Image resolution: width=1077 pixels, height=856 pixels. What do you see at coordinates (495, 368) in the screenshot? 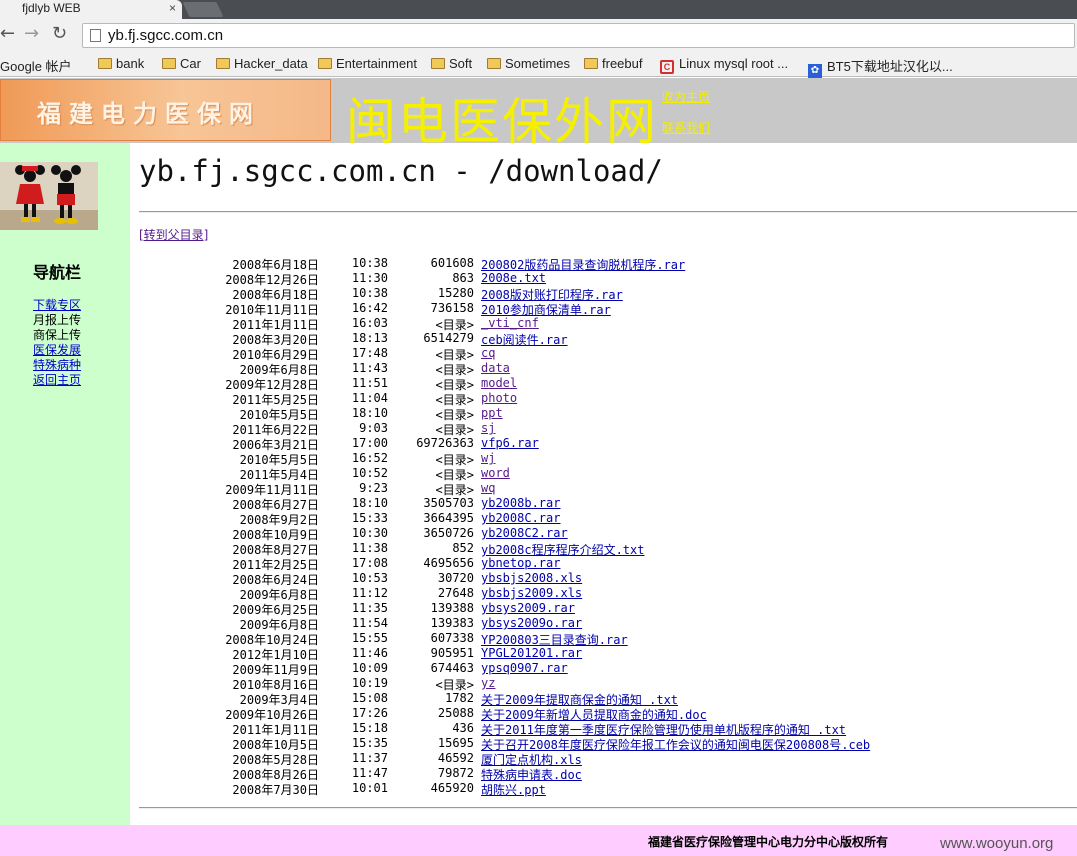
I see `file-link: data` at bounding box center [495, 368].